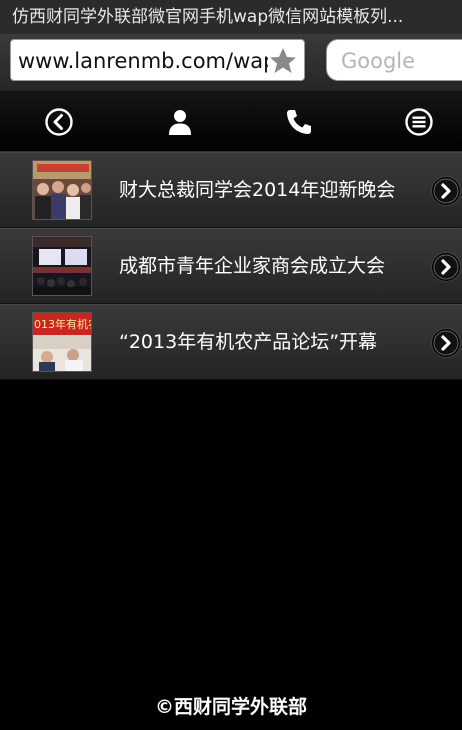 This screenshot has height=730, width=462. I want to click on url-field: www.lanrenmb.com/wap, so click(157, 60).